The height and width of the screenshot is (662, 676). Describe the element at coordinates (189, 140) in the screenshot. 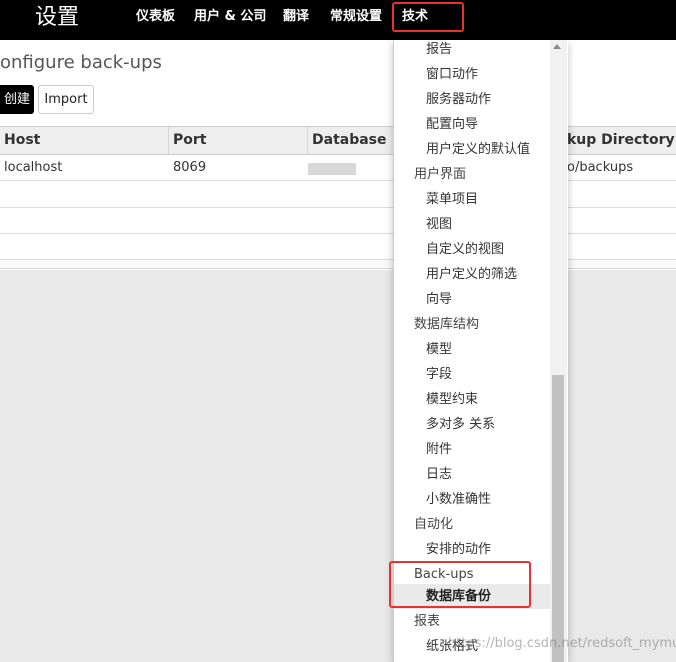

I see `column-port: Port` at that location.